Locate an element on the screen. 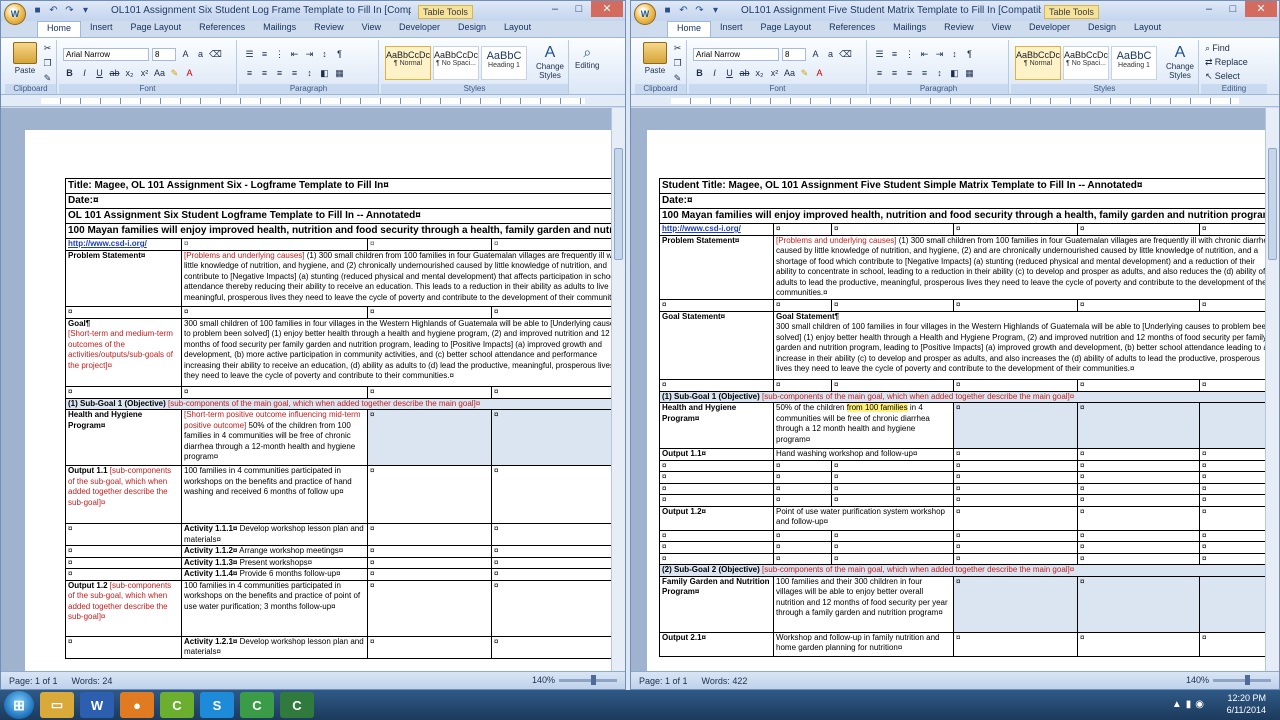  line-spacing-icon: ↕ is located at coordinates (939, 73).